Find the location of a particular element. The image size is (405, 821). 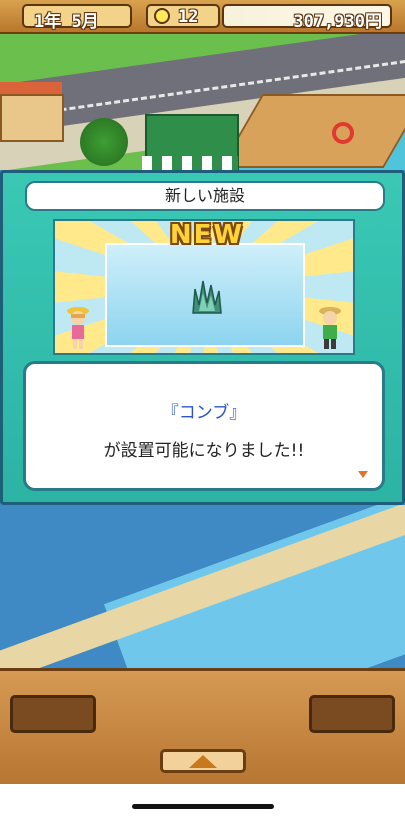

house-building is located at coordinates (32, 118).